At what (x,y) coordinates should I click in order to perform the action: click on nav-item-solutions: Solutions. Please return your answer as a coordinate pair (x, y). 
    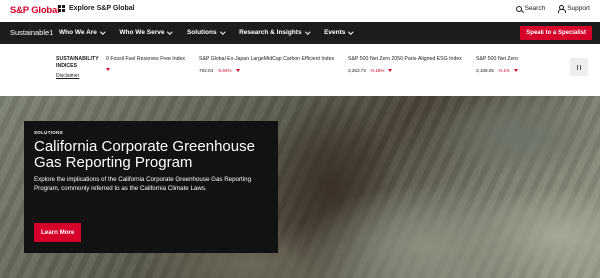
    Looking at the image, I should click on (205, 32).